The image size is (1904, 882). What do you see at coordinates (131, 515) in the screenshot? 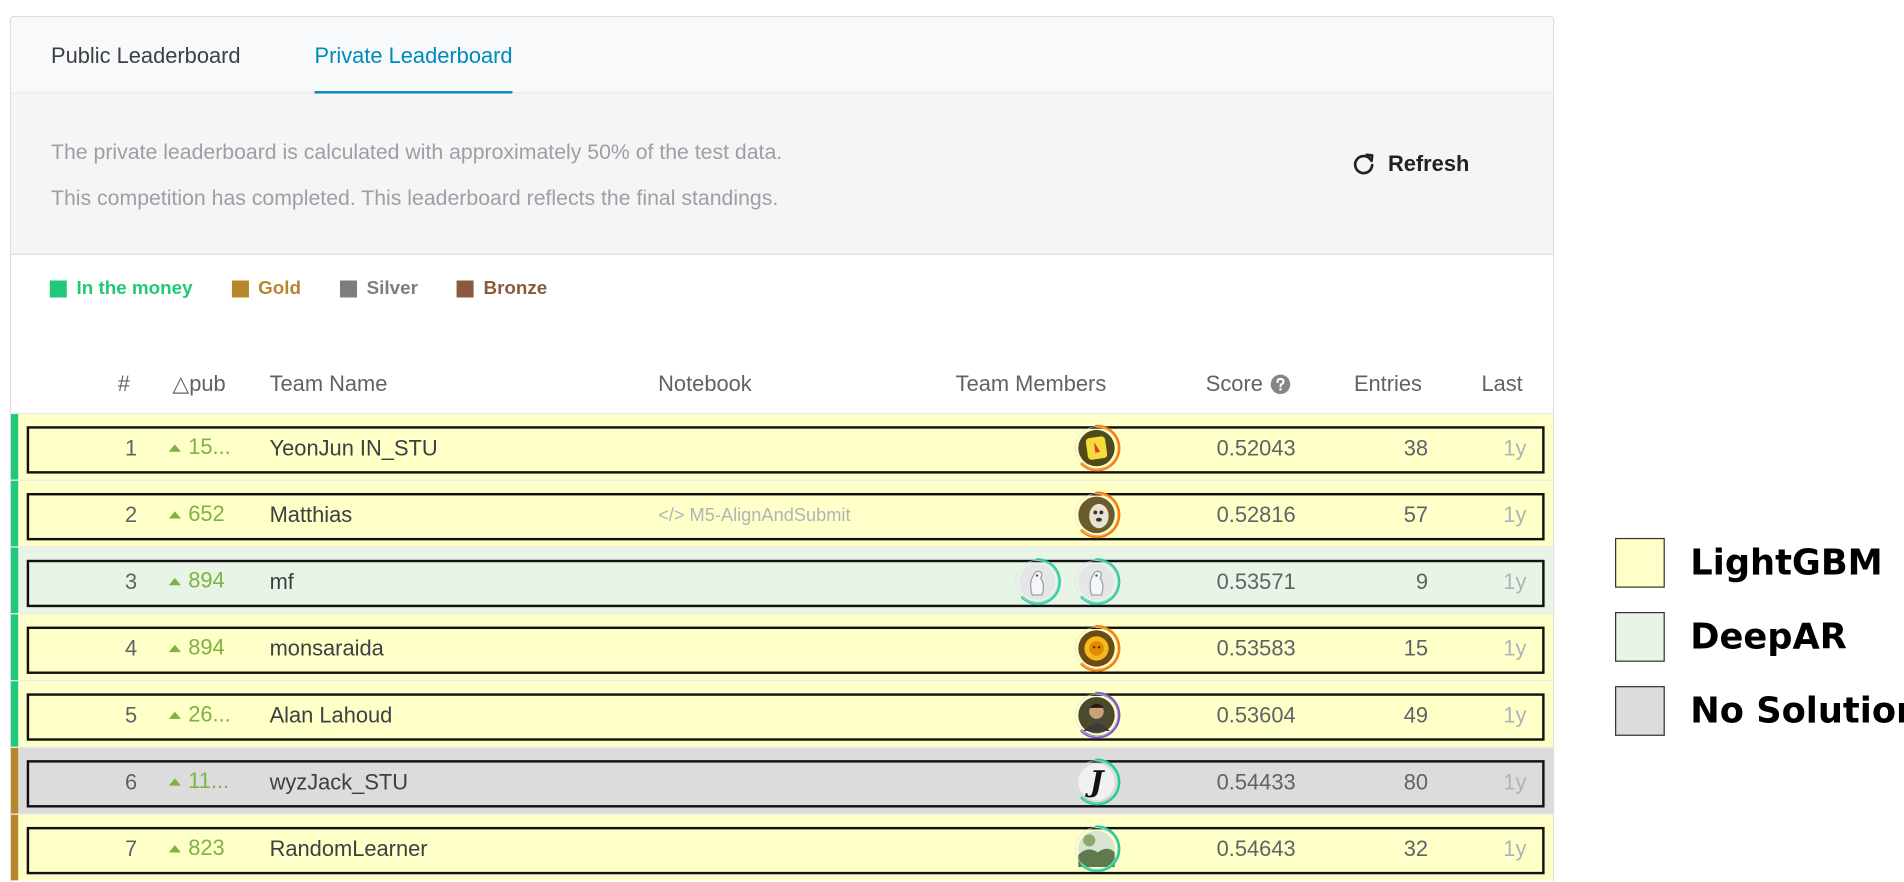
I see `rank-cell: 2` at bounding box center [131, 515].